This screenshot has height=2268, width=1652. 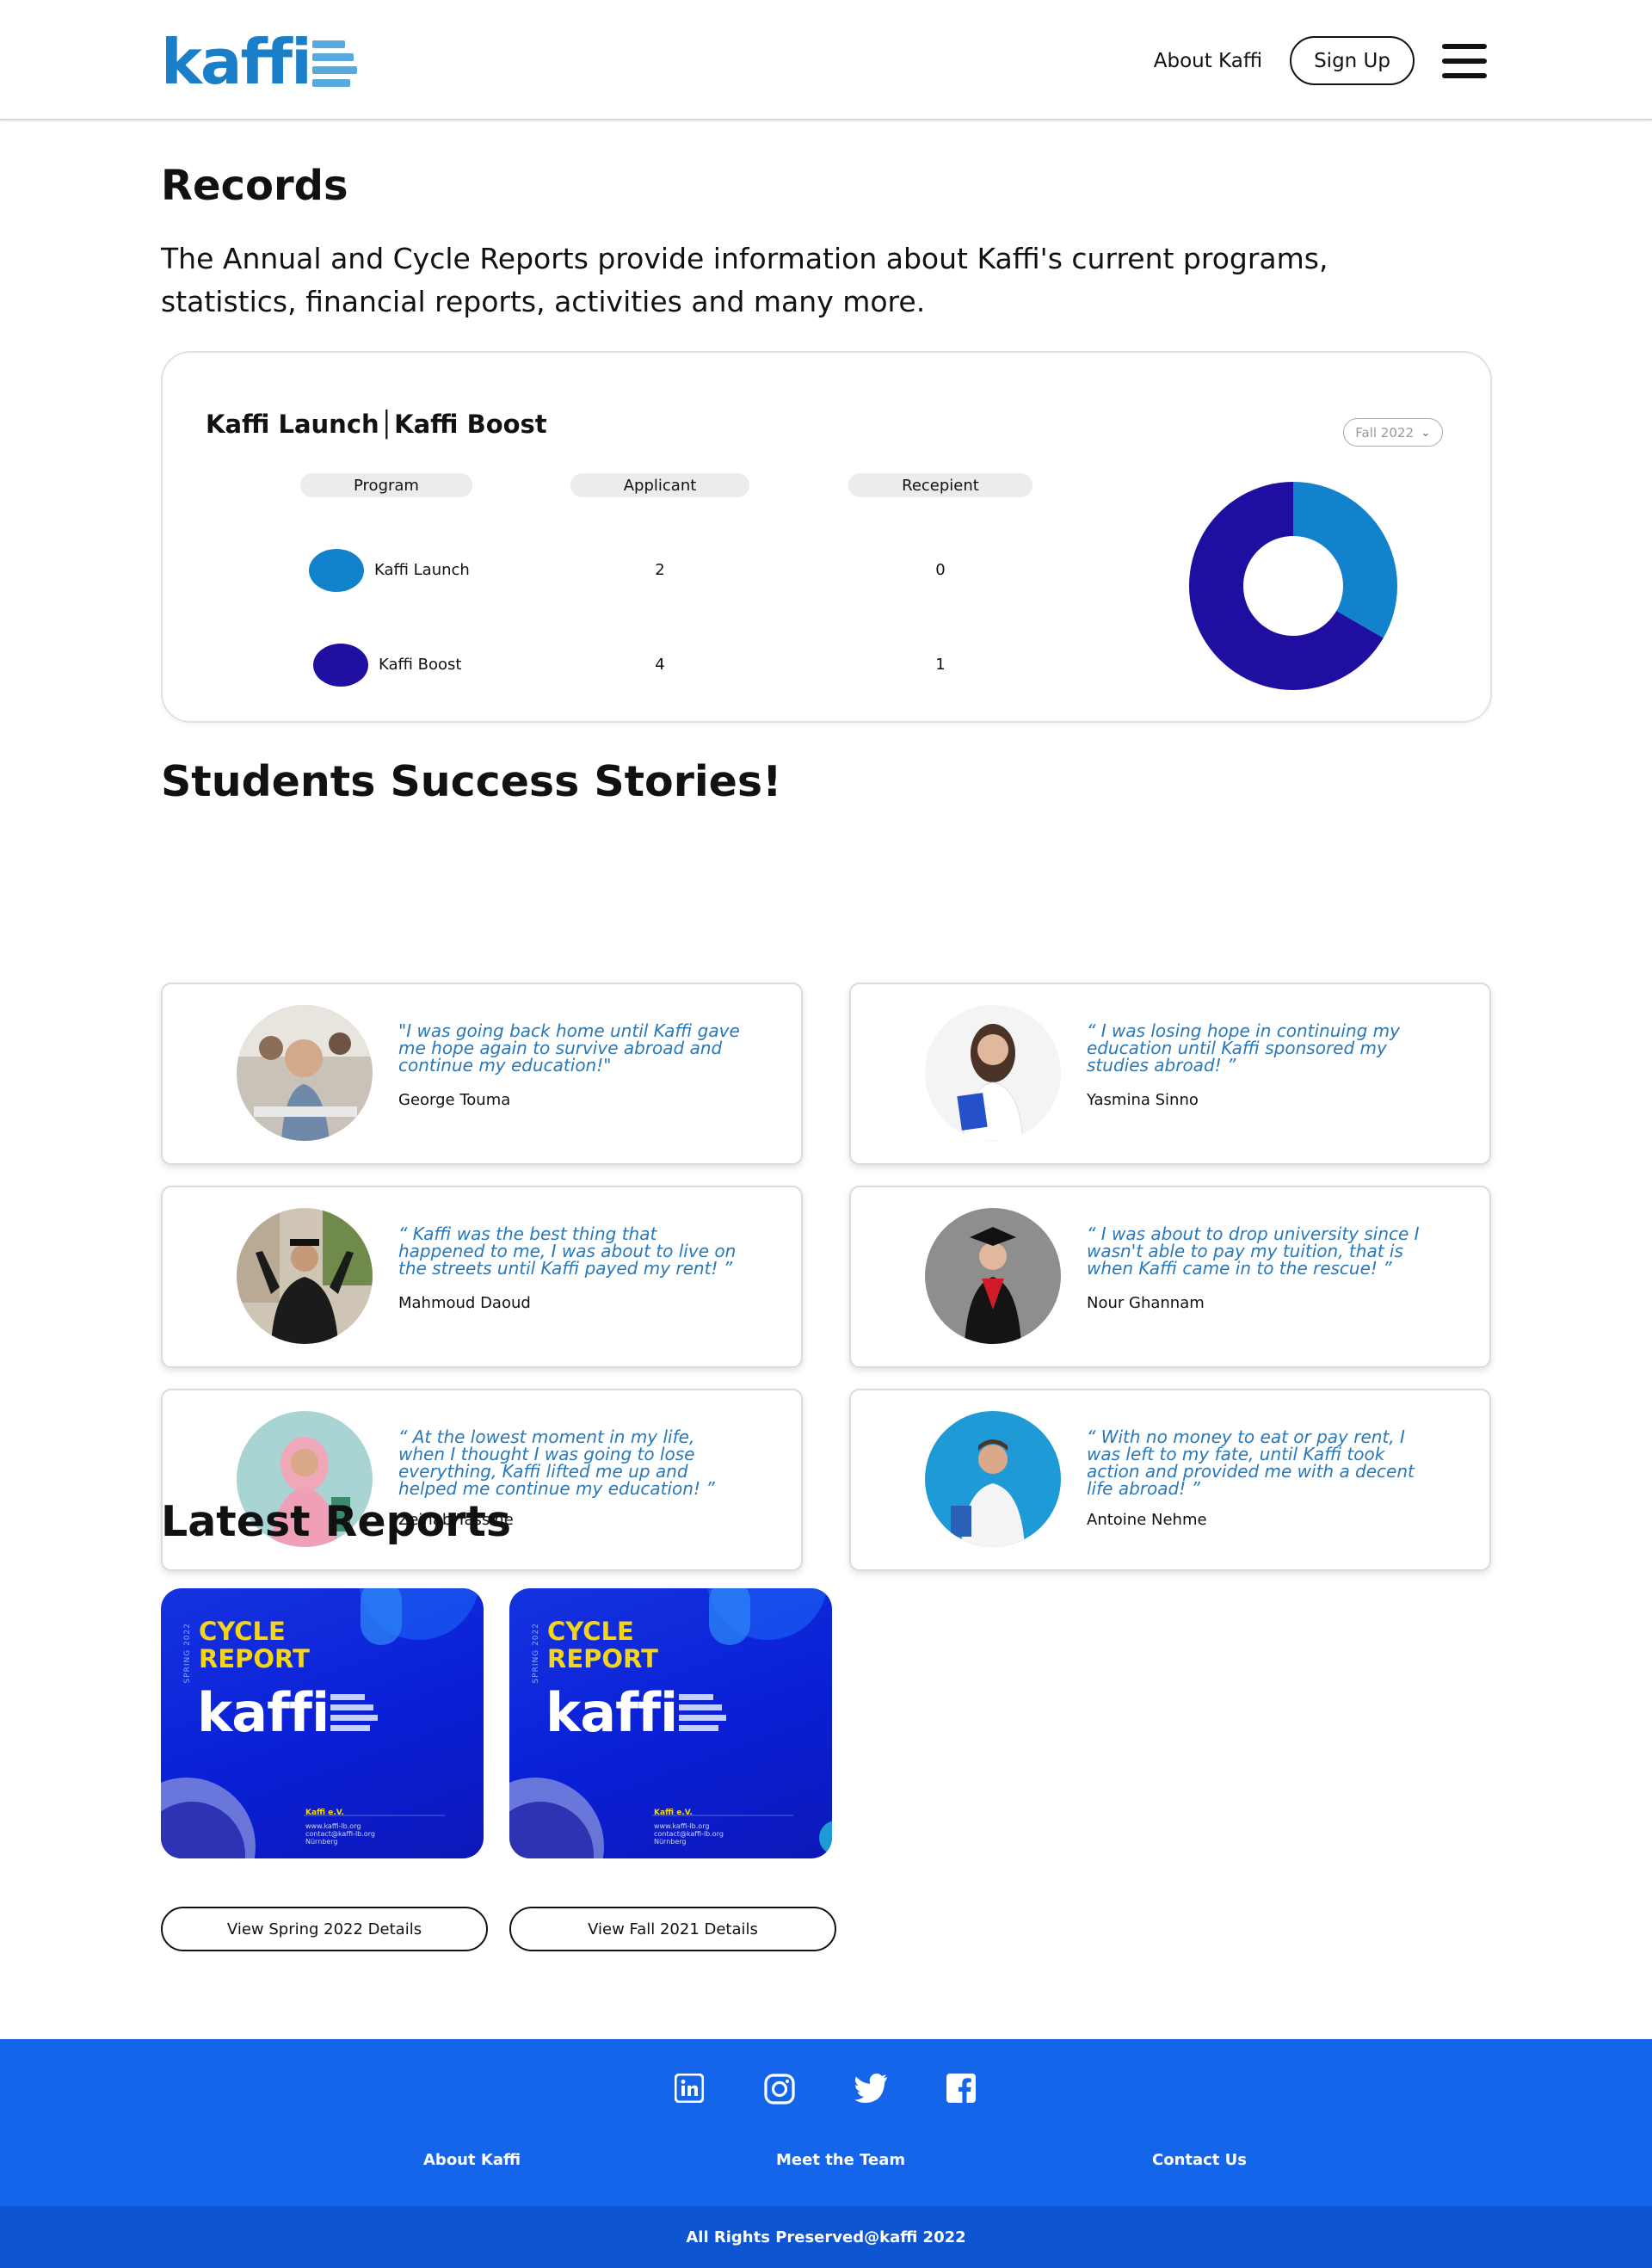 I want to click on row-applicant-boost: 4, so click(x=660, y=665).